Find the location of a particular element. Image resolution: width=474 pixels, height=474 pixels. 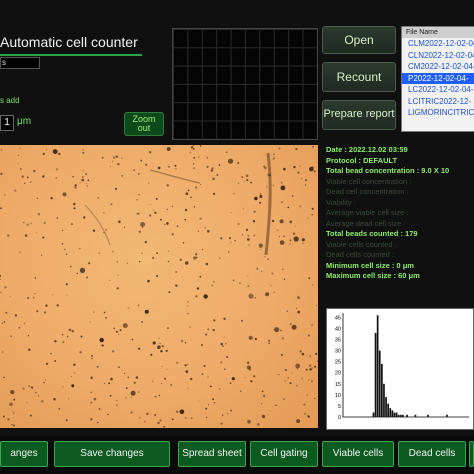

file-list-item: CLN2022-12-02-04- is located at coordinates (438, 56).